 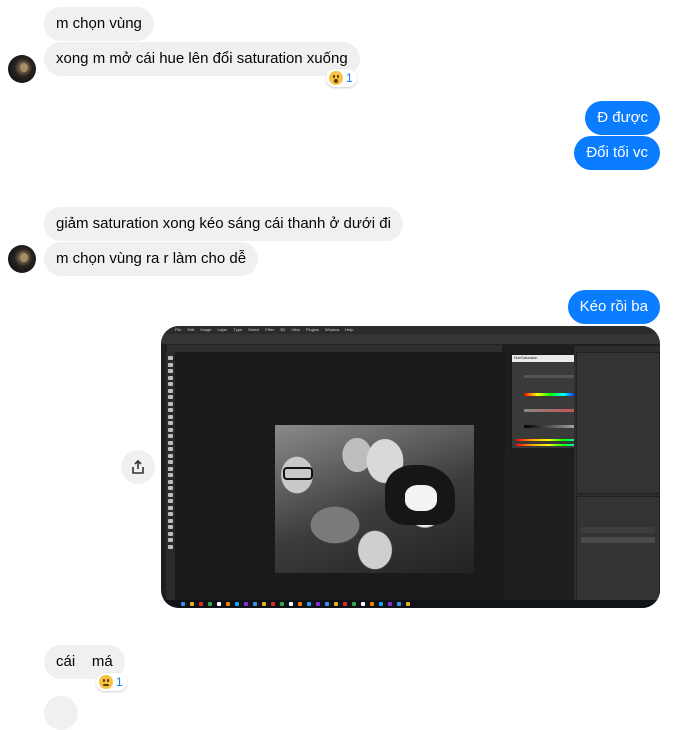 I want to click on message-outgoing: Đổi tối vc, so click(x=617, y=153).